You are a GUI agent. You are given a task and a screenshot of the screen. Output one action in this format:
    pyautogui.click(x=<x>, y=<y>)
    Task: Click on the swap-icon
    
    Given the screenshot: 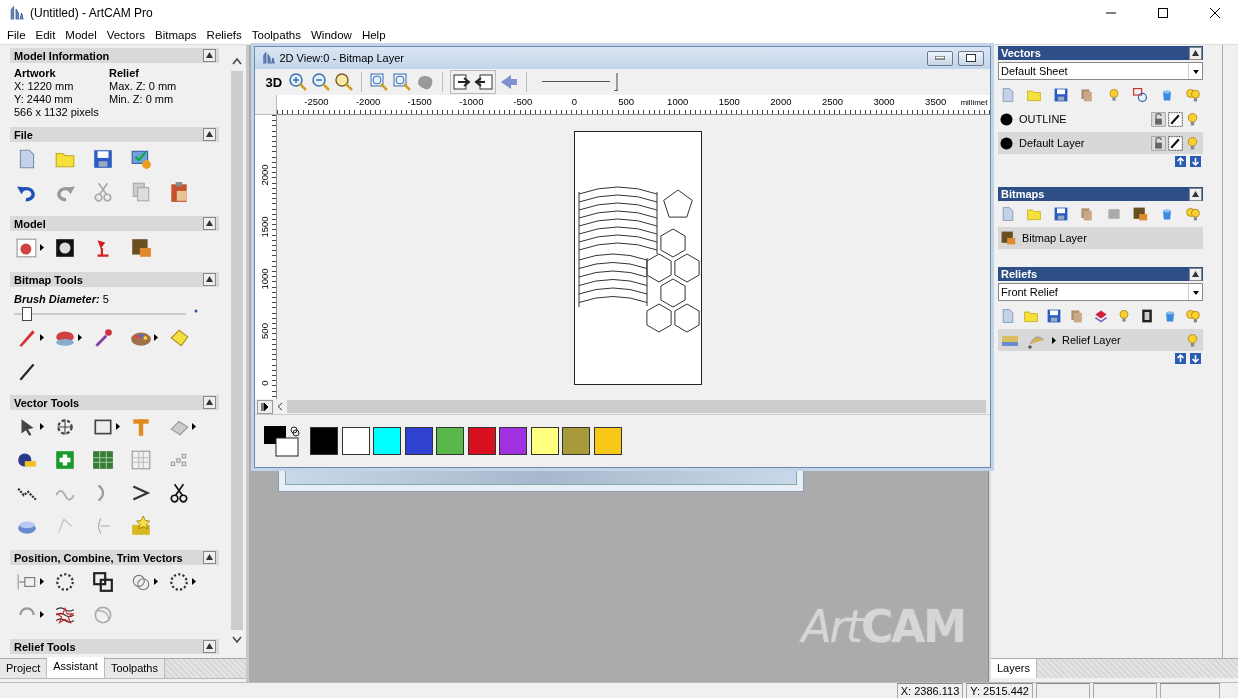 What is the action you would take?
    pyautogui.click(x=1140, y=95)
    